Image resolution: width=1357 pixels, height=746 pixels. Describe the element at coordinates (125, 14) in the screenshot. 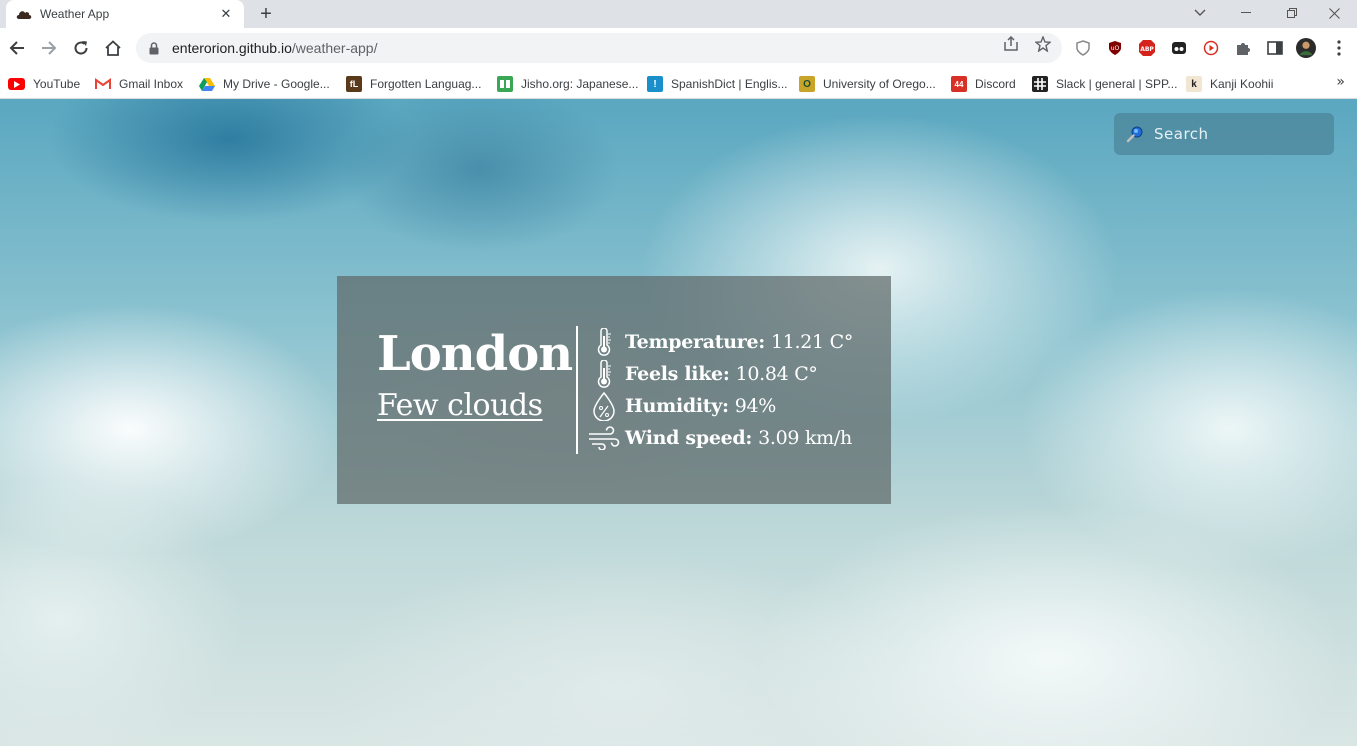

I see `browser-tab: Weather App ✕` at that location.